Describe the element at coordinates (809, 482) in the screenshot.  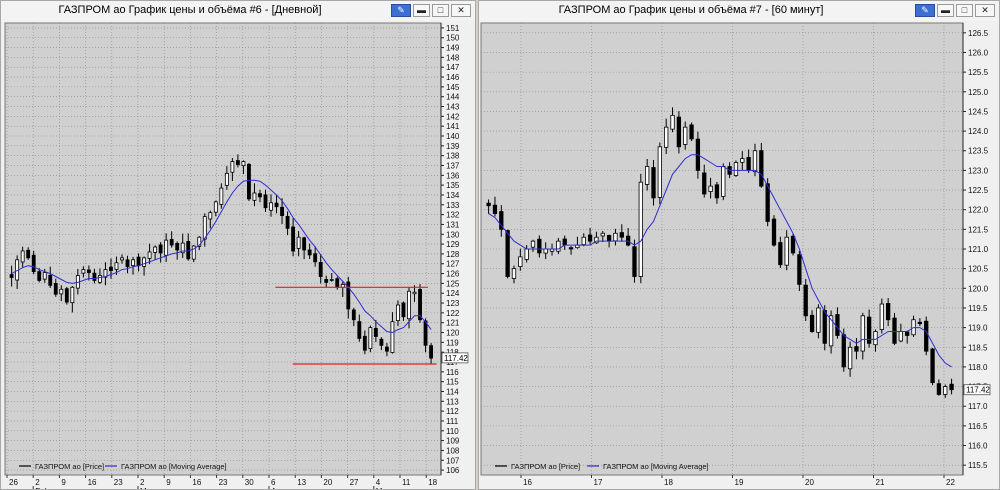
I see `x-tick-label: 20` at that location.